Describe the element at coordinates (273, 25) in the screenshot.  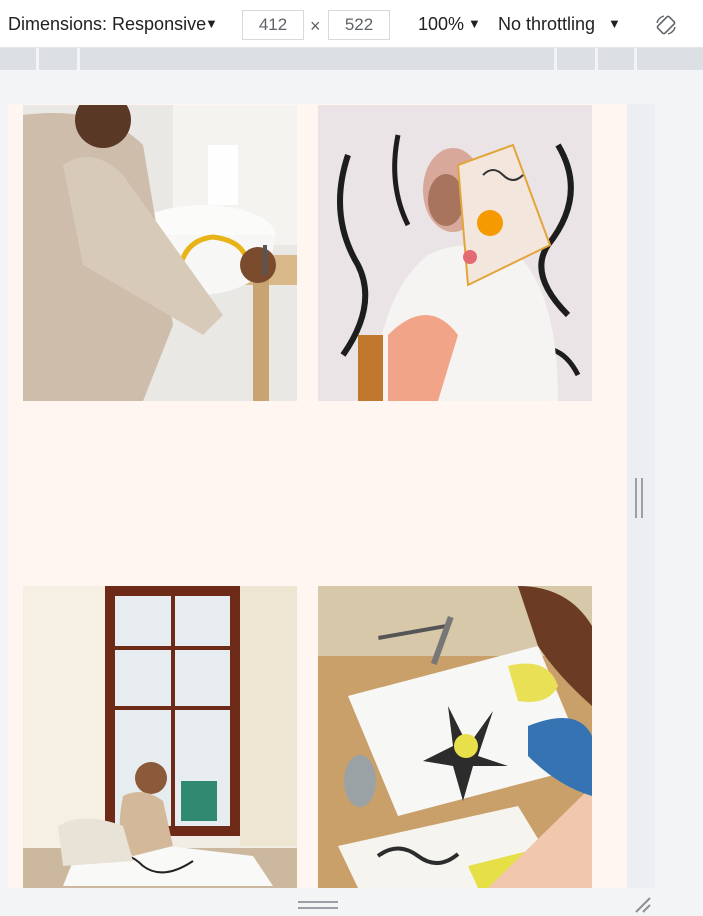
I see `width-input: 412` at that location.